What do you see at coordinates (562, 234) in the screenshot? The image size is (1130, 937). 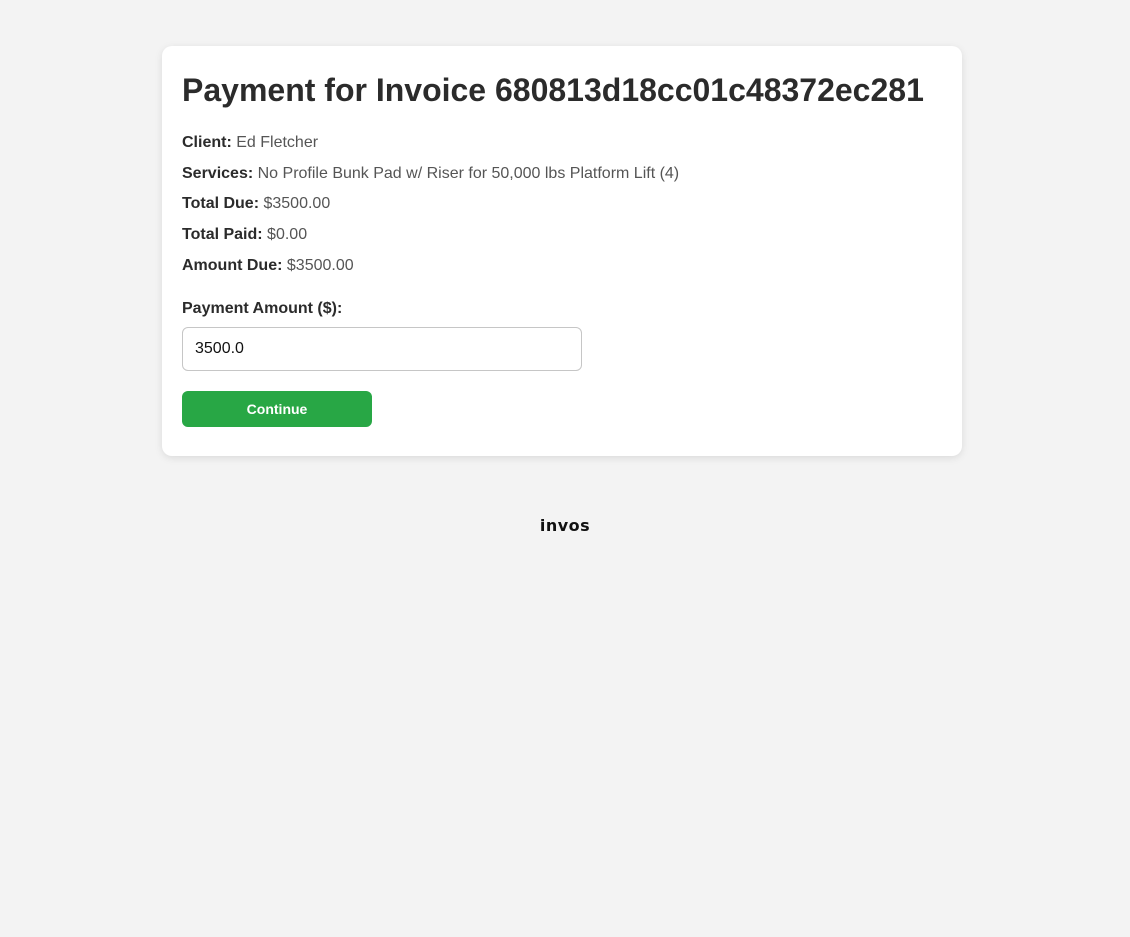 I see `total-paid-row: Total Paid: $0.00` at bounding box center [562, 234].